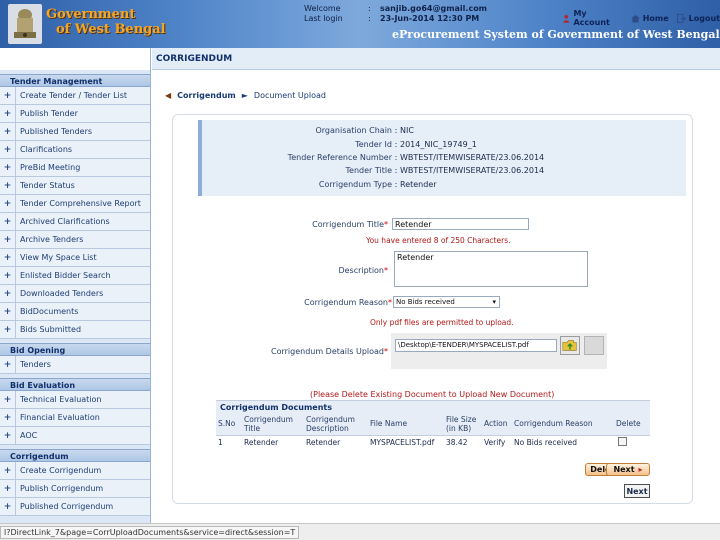 The width and height of the screenshot is (720, 540). Describe the element at coordinates (442, 322) in the screenshot. I see `pdf-only-hint: Only pdf files are permitted to upload.` at that location.